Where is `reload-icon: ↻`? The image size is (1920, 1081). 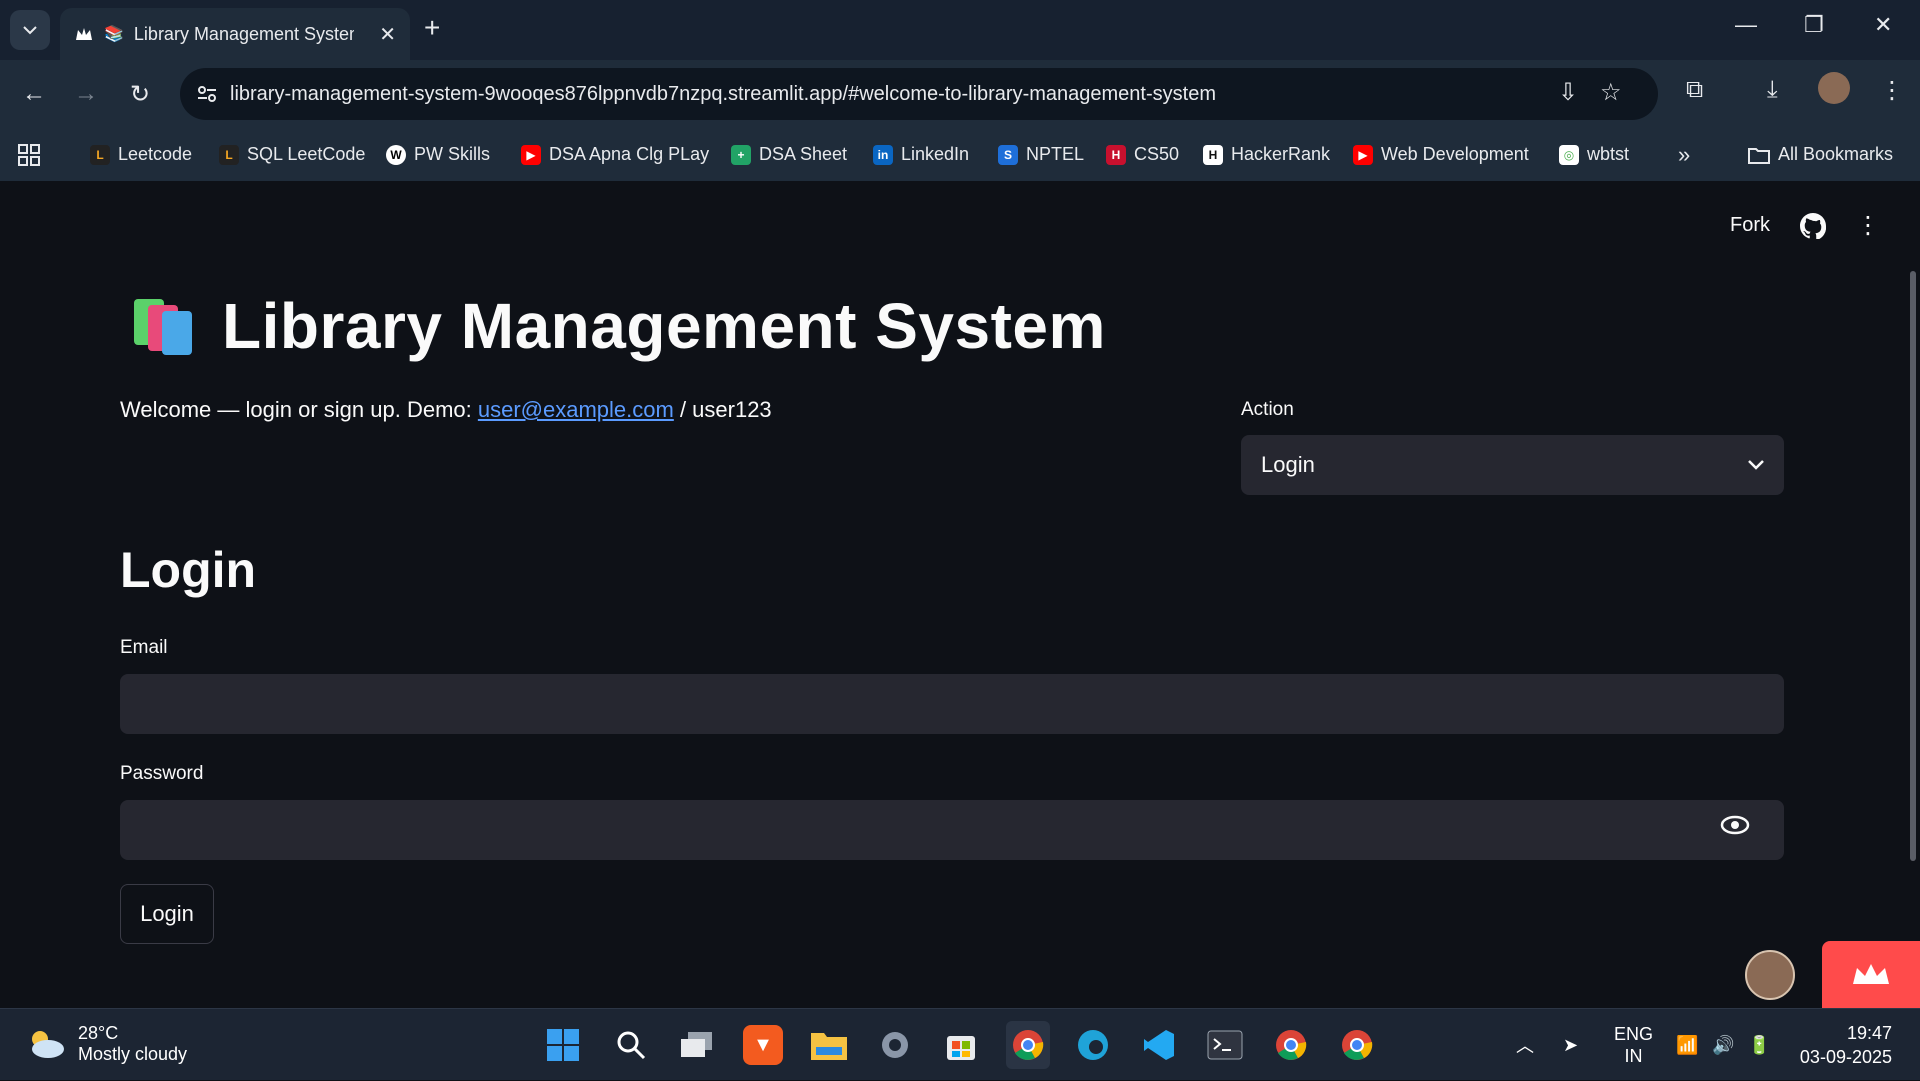 reload-icon: ↻ is located at coordinates (140, 94).